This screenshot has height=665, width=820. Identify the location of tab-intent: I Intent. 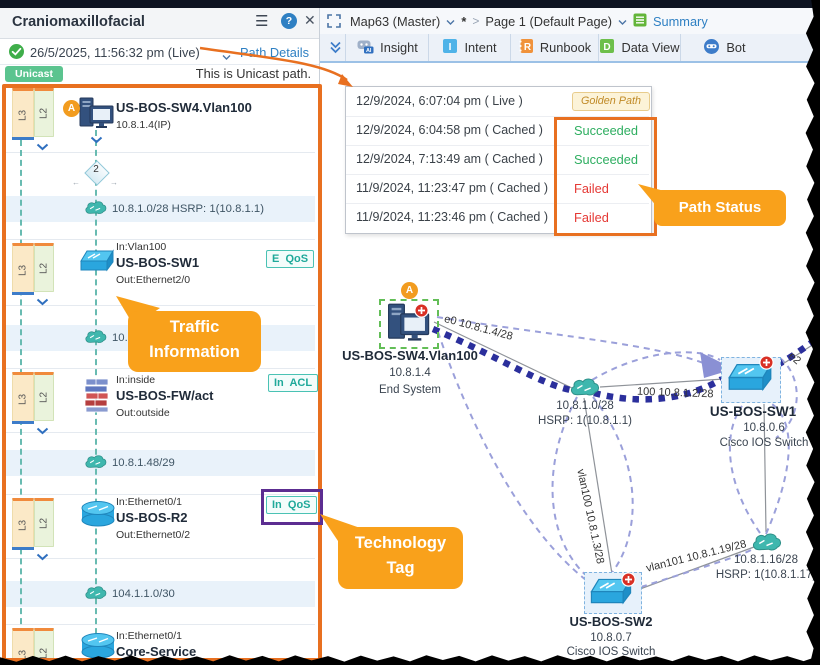
(469, 47).